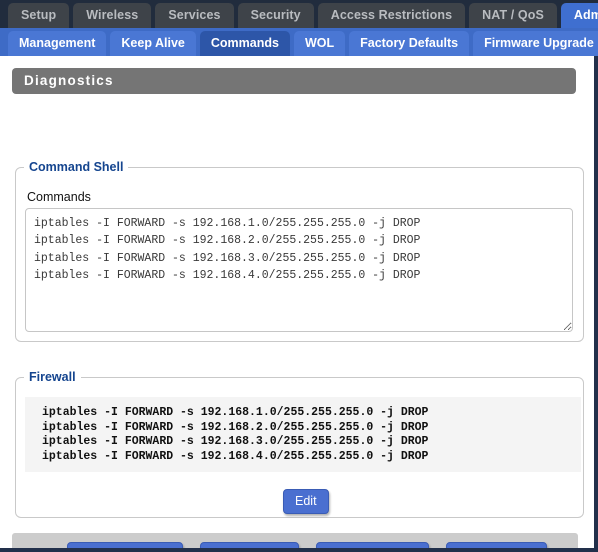 The height and width of the screenshot is (552, 598). Describe the element at coordinates (306, 501) in the screenshot. I see `edit-button: Edit` at that location.